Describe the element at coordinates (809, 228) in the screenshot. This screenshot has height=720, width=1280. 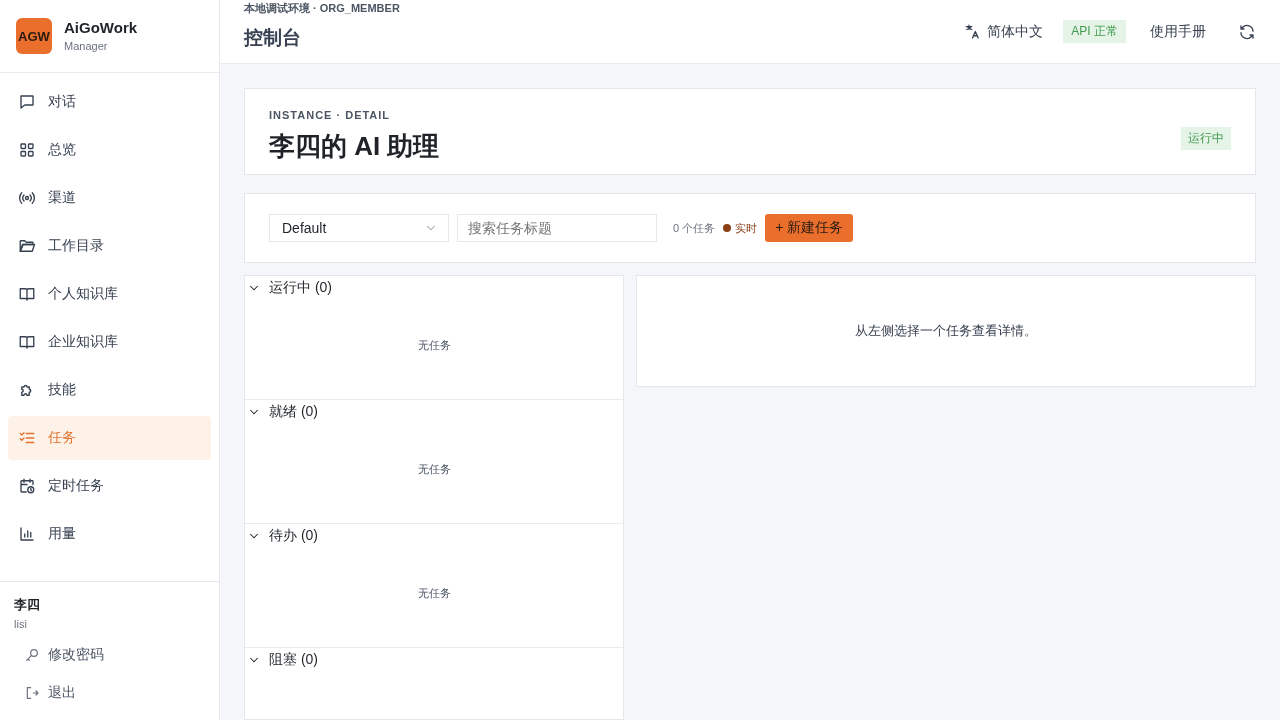
I see `new-task-button: + 新建任务` at that location.